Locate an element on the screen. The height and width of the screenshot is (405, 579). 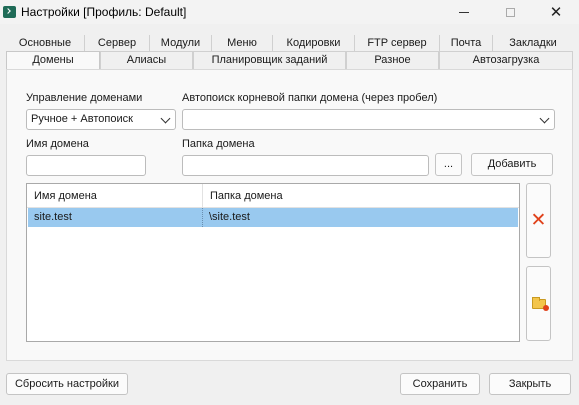
close-icon: ✕ is located at coordinates (556, 12).